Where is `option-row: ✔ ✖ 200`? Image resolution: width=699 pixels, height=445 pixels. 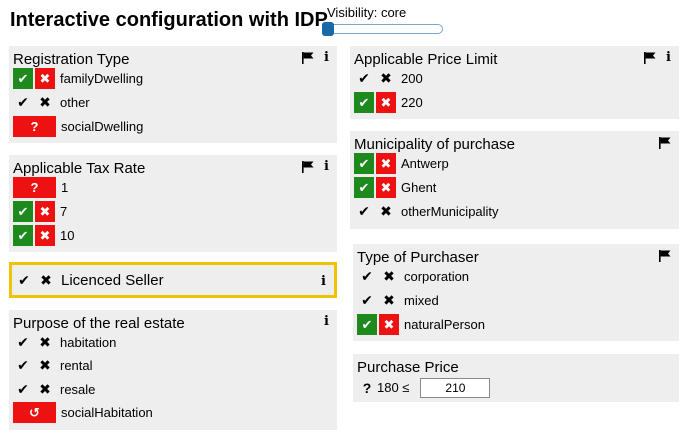
option-row: ✔ ✖ 200 is located at coordinates (388, 78).